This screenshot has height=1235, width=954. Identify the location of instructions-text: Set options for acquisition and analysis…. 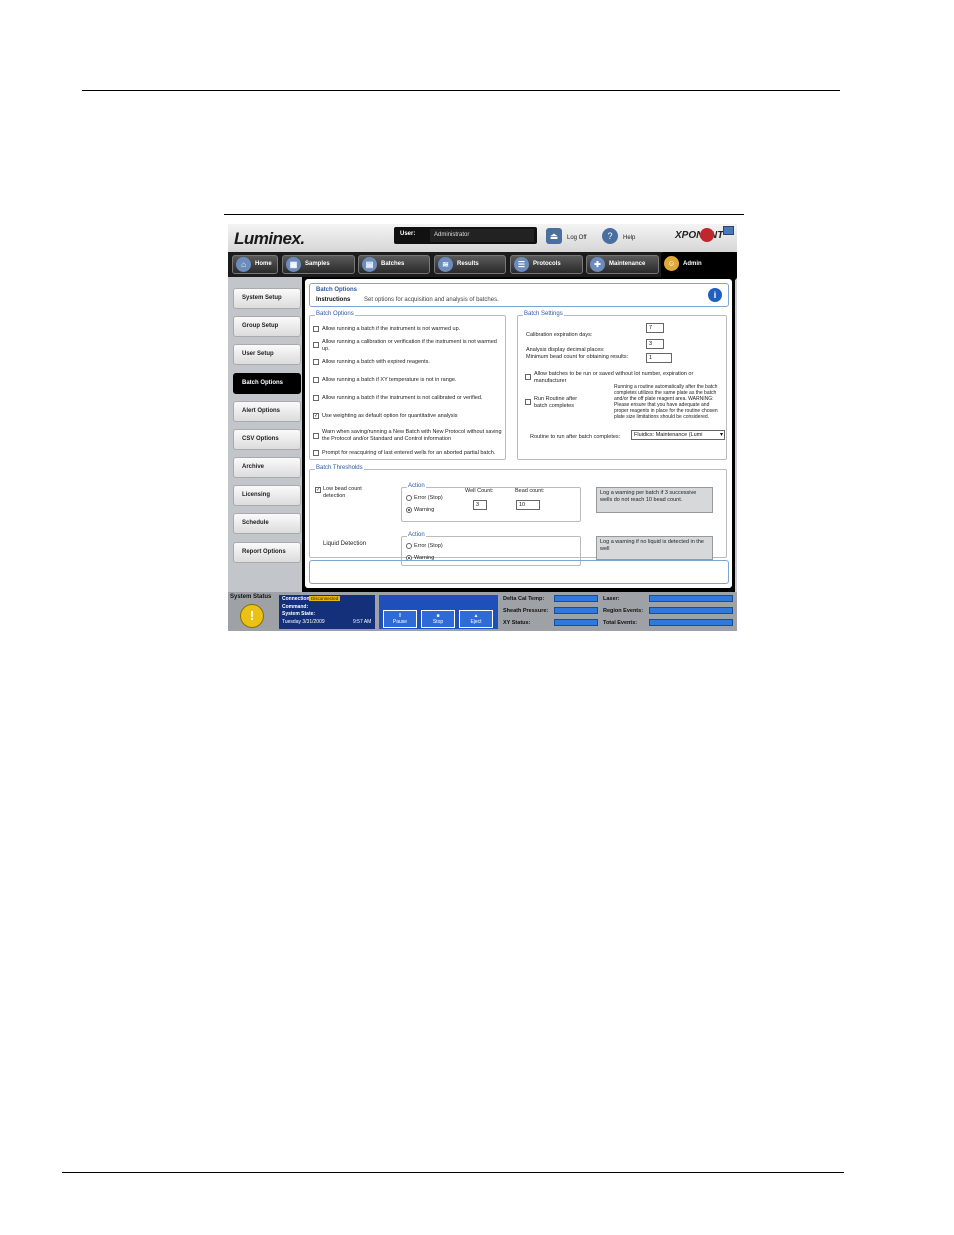
(431, 300).